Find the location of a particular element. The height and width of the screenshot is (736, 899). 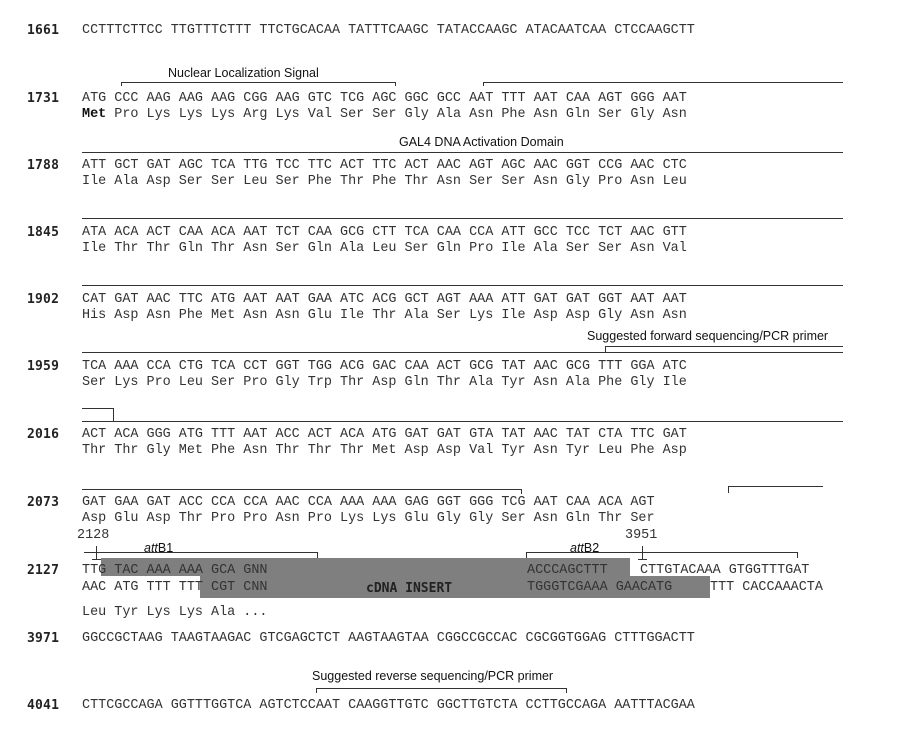

reverse-primer-bracket-tick-right is located at coordinates (566, 690).